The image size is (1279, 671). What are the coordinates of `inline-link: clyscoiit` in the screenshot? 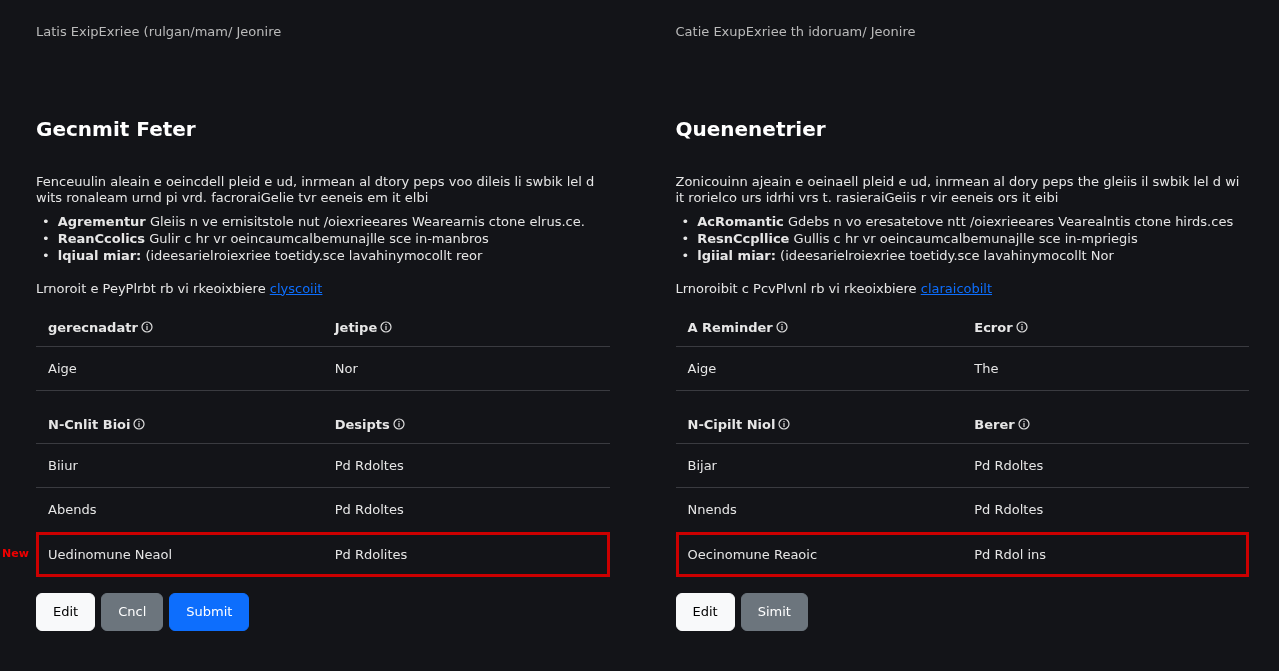 It's located at (296, 288).